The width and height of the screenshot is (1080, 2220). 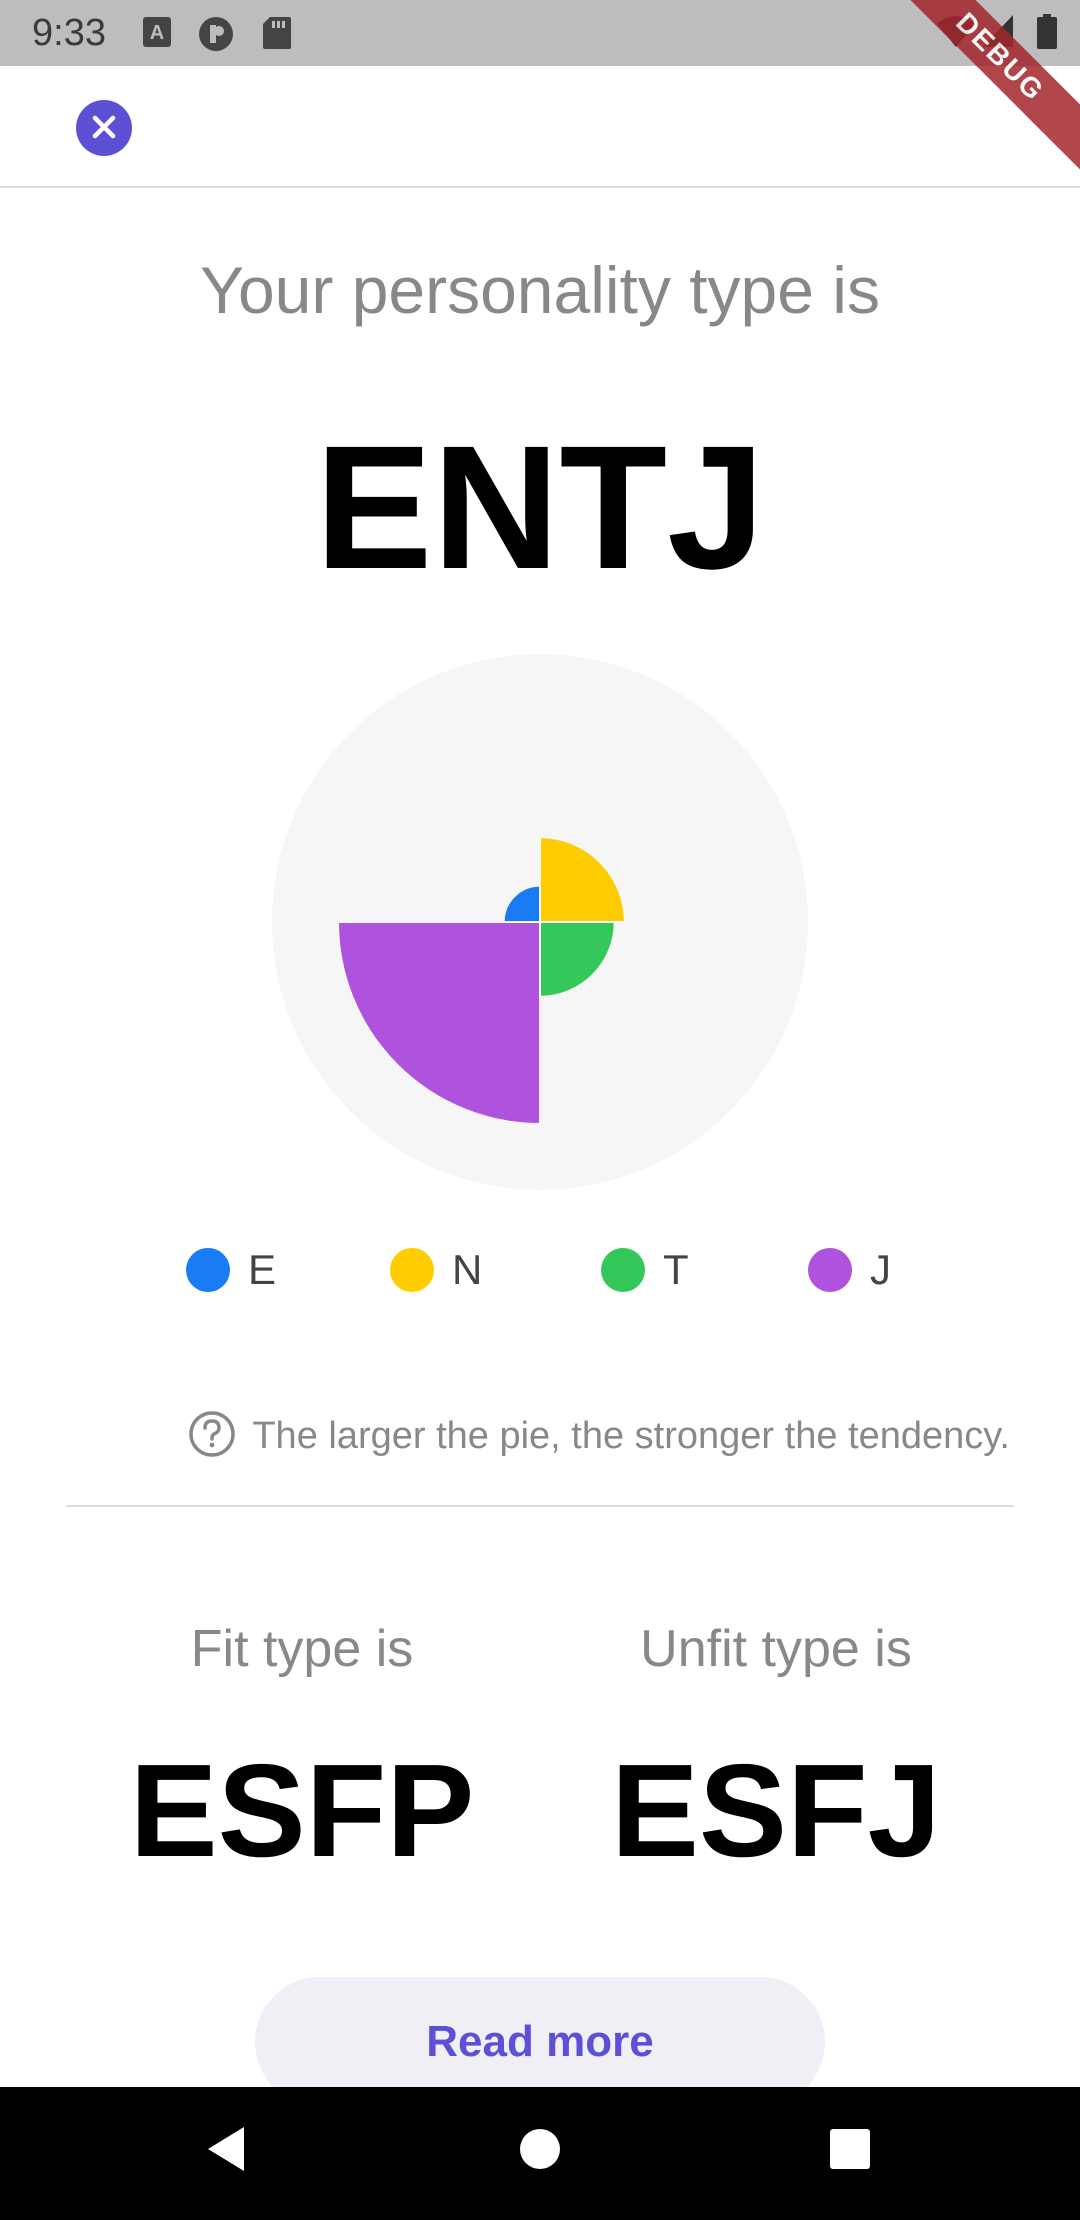 I want to click on status-time: 9:33, so click(x=69, y=33).